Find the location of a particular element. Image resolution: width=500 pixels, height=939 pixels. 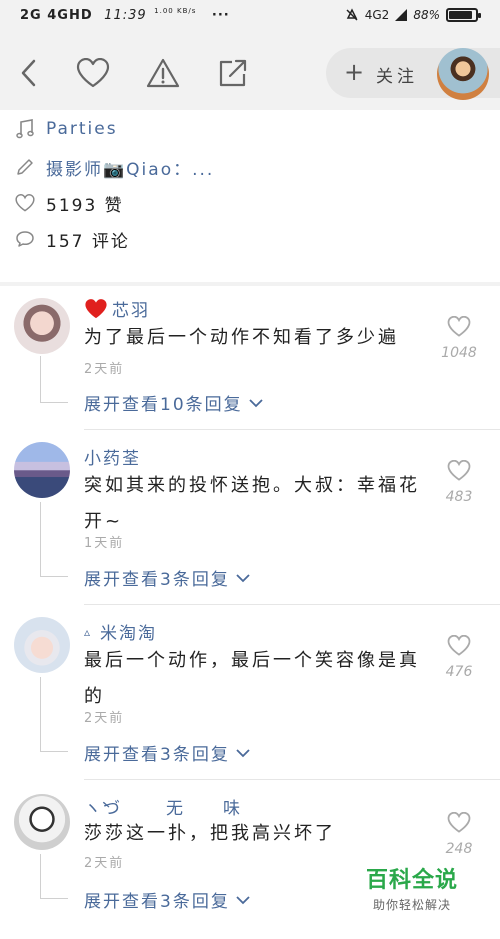

more-notifications-icon: ··· is located at coordinates (220, 15).